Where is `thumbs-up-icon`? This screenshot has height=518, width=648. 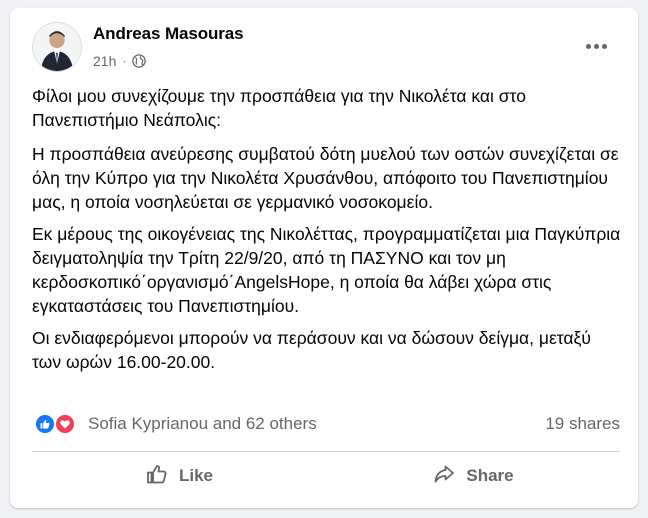
thumbs-up-icon is located at coordinates (157, 476).